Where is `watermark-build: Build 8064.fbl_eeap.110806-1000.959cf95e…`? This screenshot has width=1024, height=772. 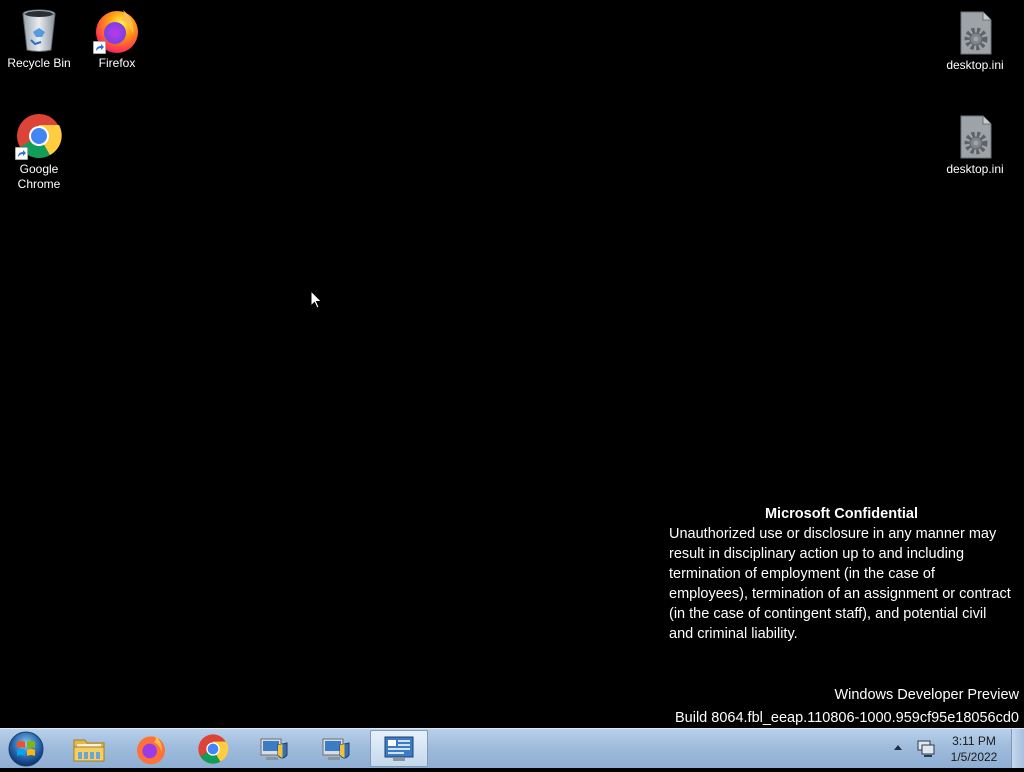 watermark-build: Build 8064.fbl_eeap.110806-1000.959cf95e… is located at coordinates (846, 718).